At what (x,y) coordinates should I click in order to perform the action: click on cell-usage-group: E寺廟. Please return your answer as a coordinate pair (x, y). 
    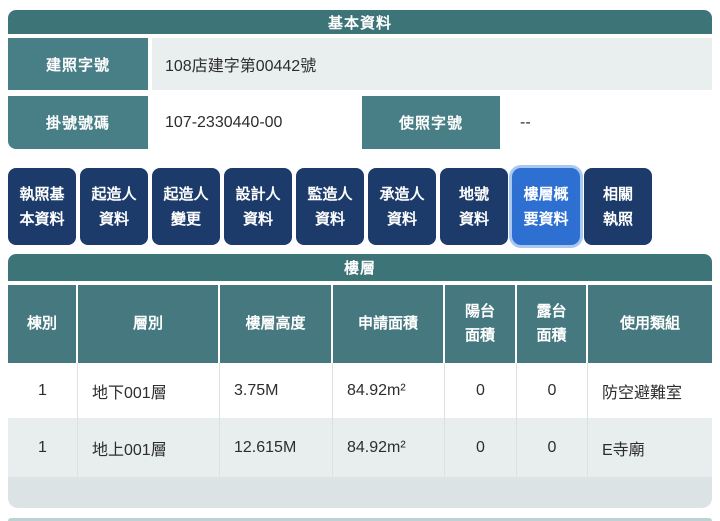
    Looking at the image, I should click on (623, 450).